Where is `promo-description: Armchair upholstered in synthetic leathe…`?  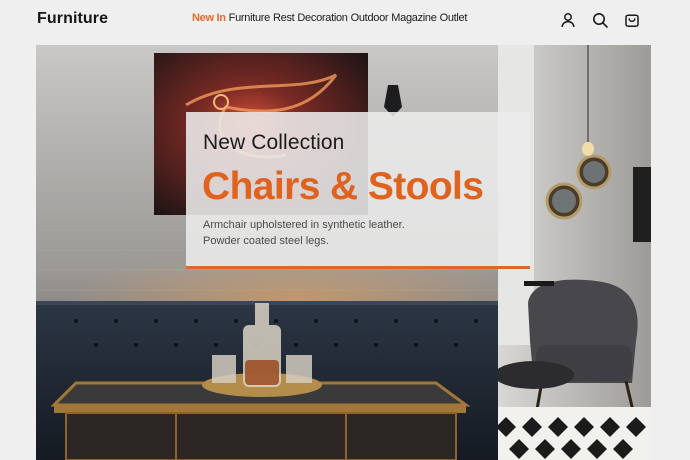 promo-description: Armchair upholstered in synthetic leathe… is located at coordinates (353, 233).